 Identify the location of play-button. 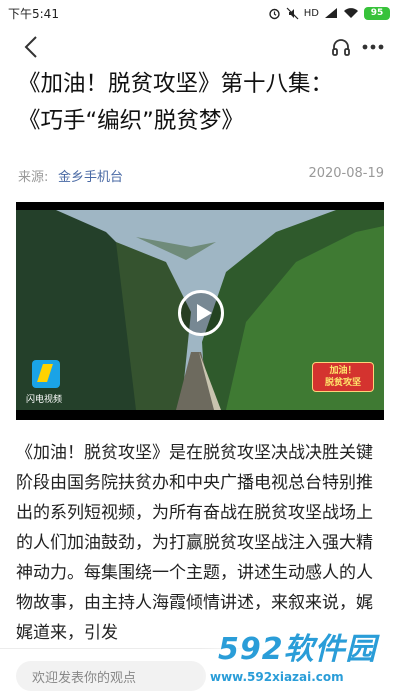
(201, 313).